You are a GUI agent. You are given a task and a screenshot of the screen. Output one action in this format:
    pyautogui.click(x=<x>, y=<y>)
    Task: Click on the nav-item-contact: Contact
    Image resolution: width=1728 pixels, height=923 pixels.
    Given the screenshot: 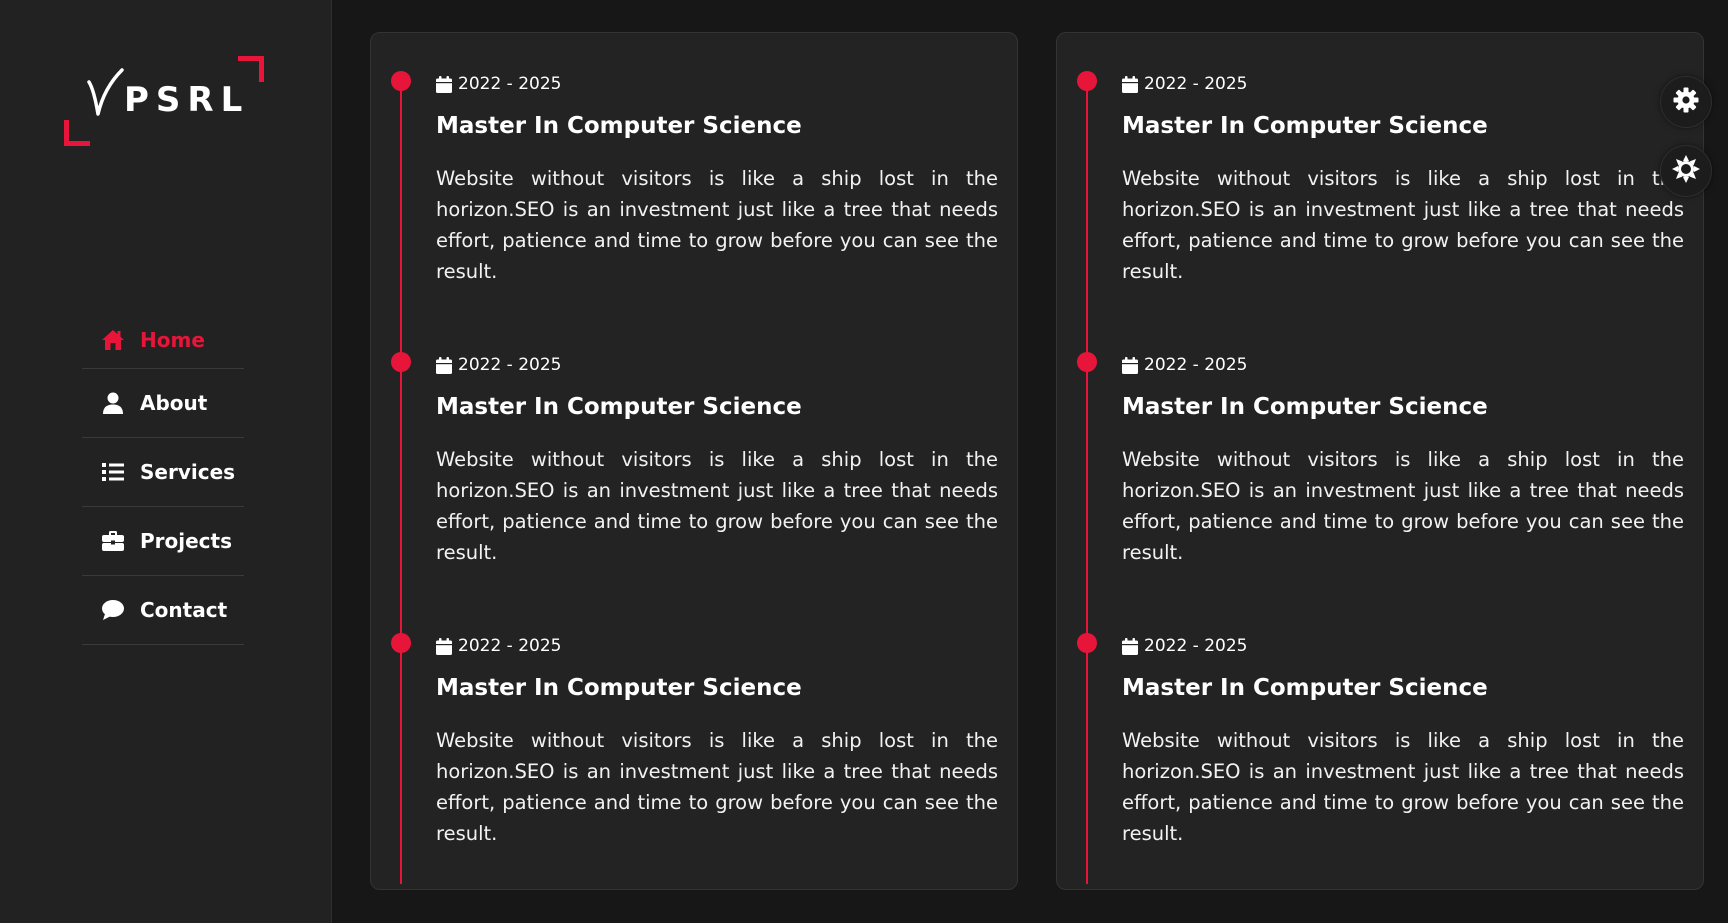 What is the action you would take?
    pyautogui.click(x=163, y=610)
    